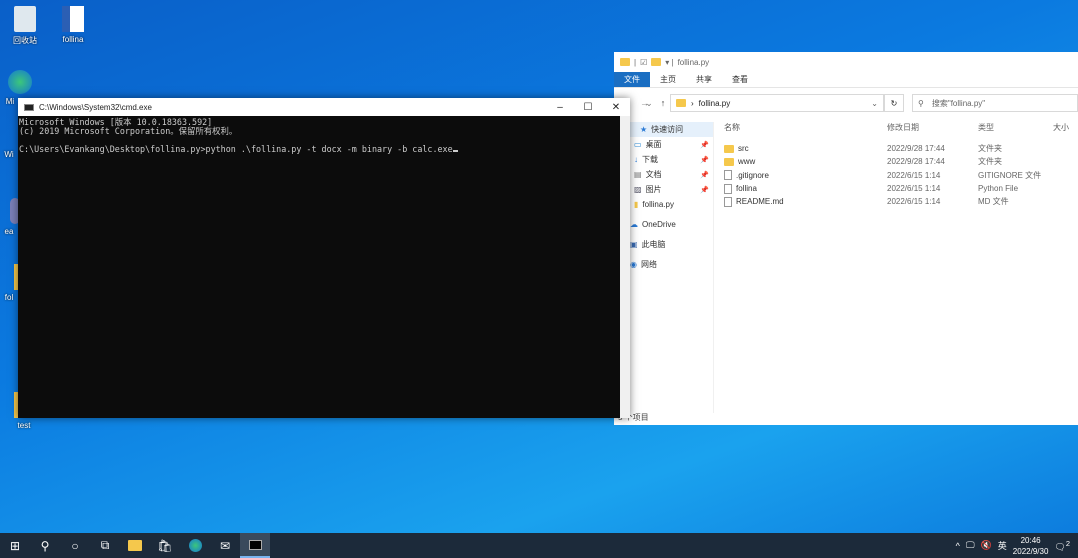 The width and height of the screenshot is (1078, 558). Describe the element at coordinates (921, 103) in the screenshot. I see `search-icon: ⚲` at that location.